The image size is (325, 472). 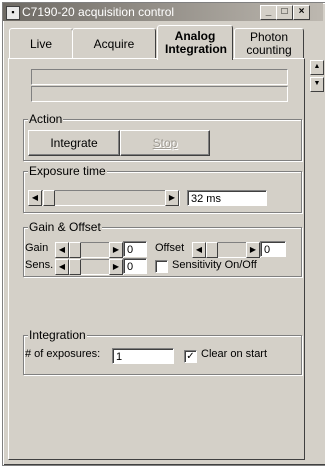 I want to click on exposure-time-group-label: Exposure time, so click(x=67, y=171).